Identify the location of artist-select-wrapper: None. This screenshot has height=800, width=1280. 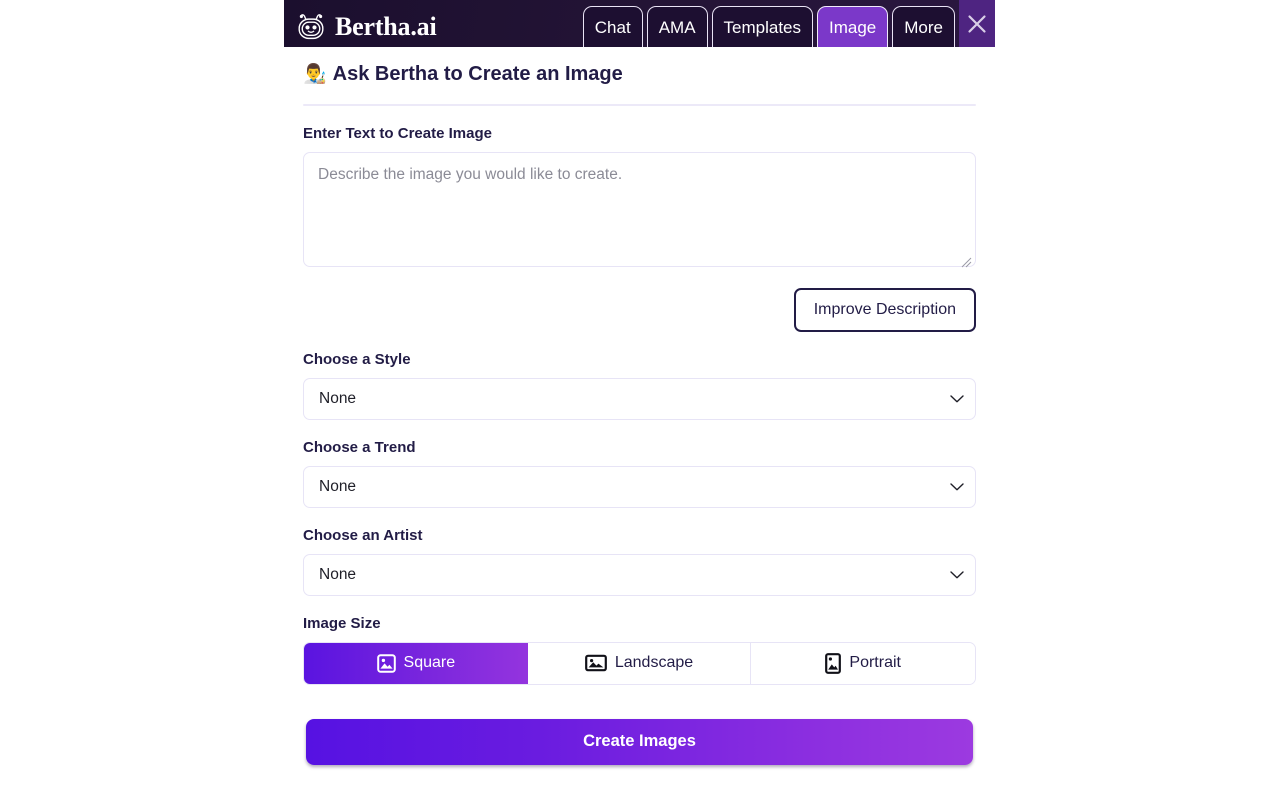
(639, 574).